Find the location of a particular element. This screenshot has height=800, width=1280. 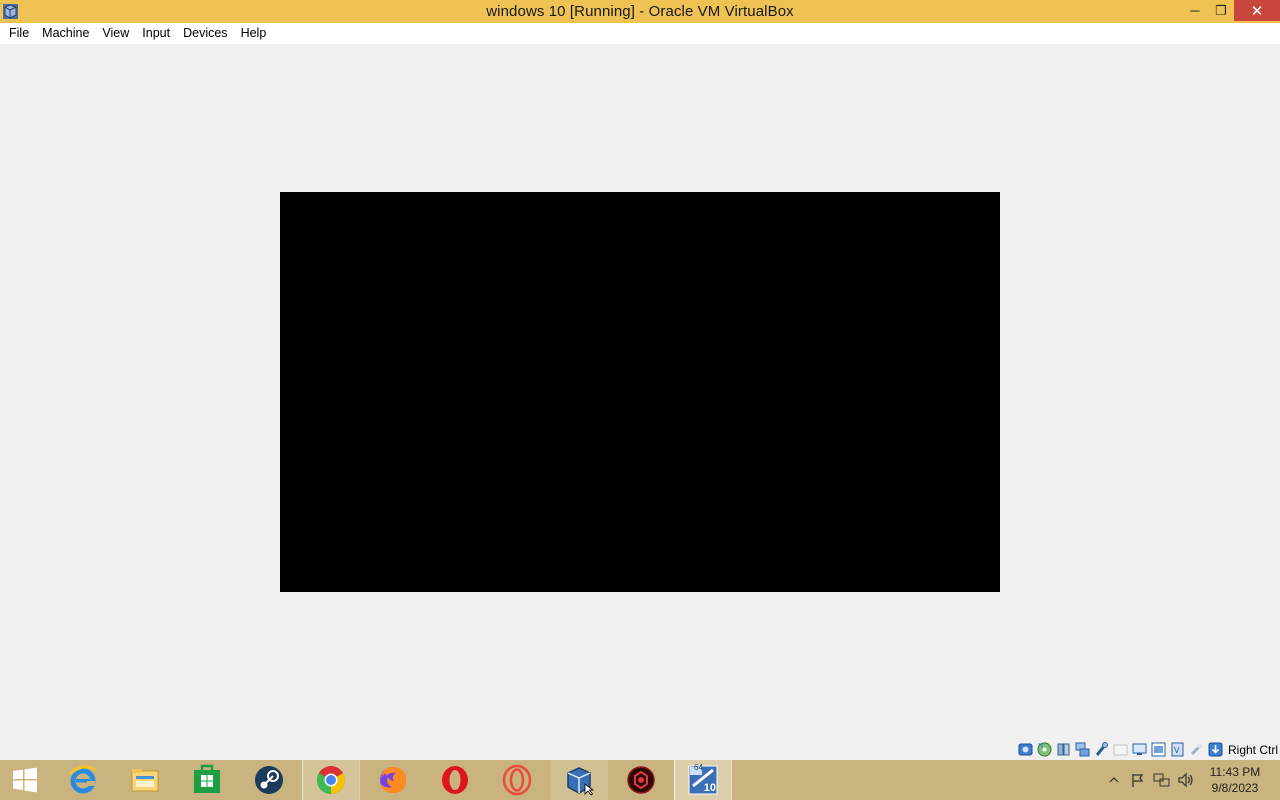

network-tray-icon is located at coordinates (1162, 780).